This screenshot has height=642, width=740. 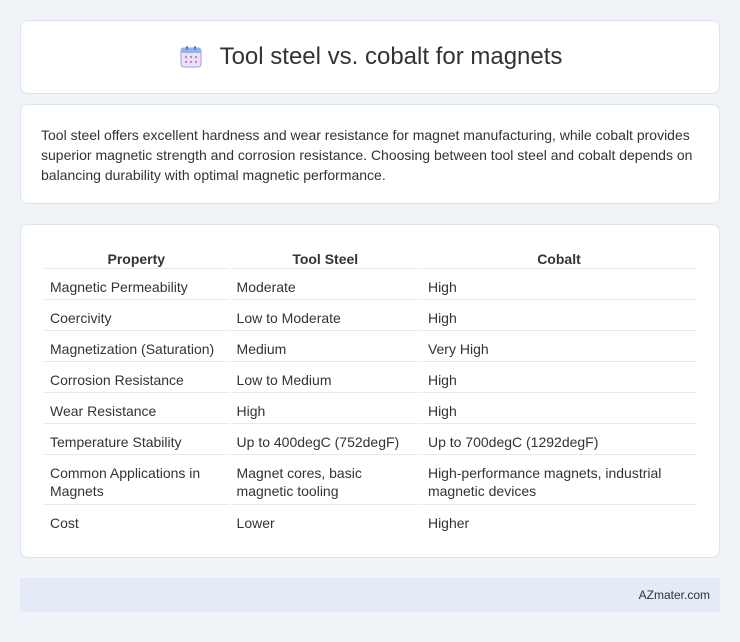 What do you see at coordinates (325, 315) in the screenshot?
I see `table-cell: Low to Moderate` at bounding box center [325, 315].